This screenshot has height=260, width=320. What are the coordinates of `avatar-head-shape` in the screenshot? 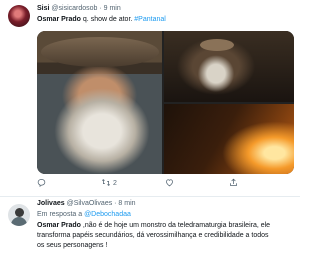 It's located at (19, 212).